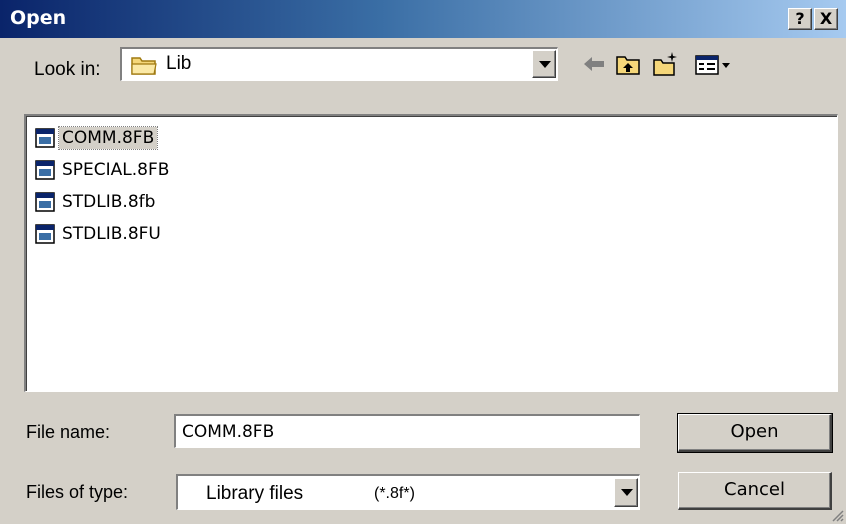 Image resolution: width=846 pixels, height=524 pixels. I want to click on window-title: Open, so click(38, 18).